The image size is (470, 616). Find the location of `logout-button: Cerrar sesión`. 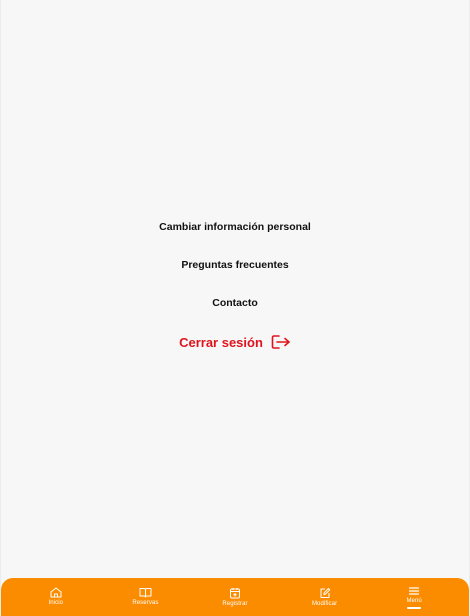

logout-button: Cerrar sesión is located at coordinates (235, 342).